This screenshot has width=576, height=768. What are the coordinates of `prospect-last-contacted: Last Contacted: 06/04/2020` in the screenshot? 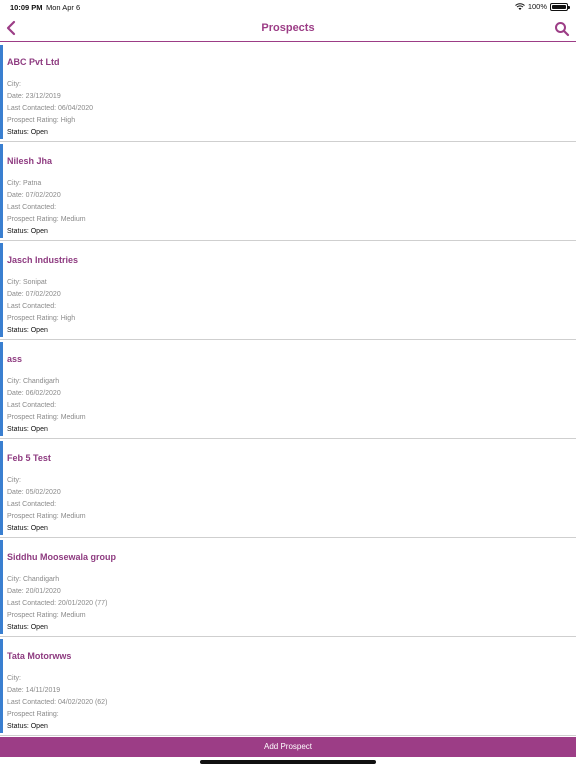 It's located at (50, 108).